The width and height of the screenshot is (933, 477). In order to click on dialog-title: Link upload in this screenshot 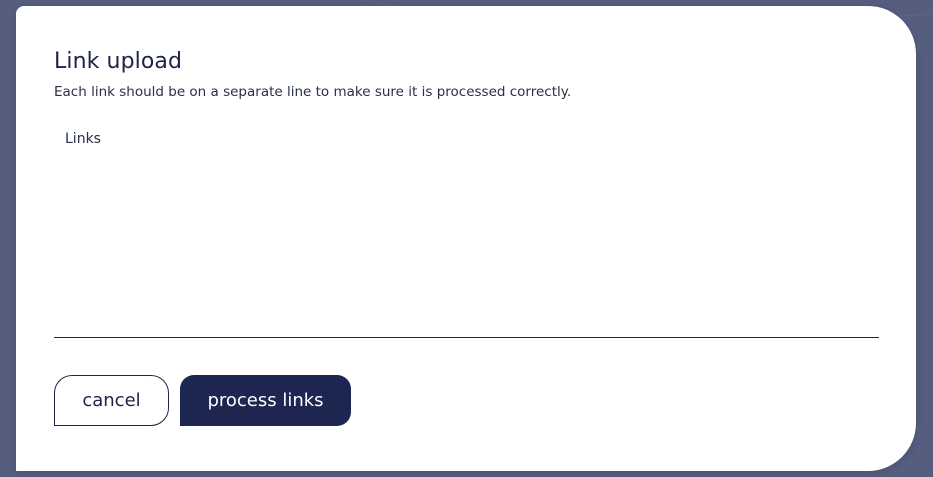, I will do `click(118, 61)`.